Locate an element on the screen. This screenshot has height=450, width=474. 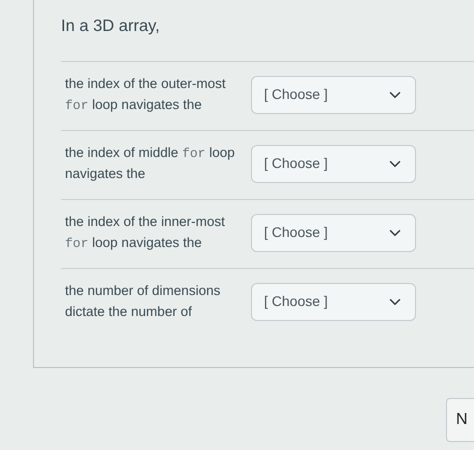
question-prompt: the index of middle for loop navigates the is located at coordinates (150, 163).